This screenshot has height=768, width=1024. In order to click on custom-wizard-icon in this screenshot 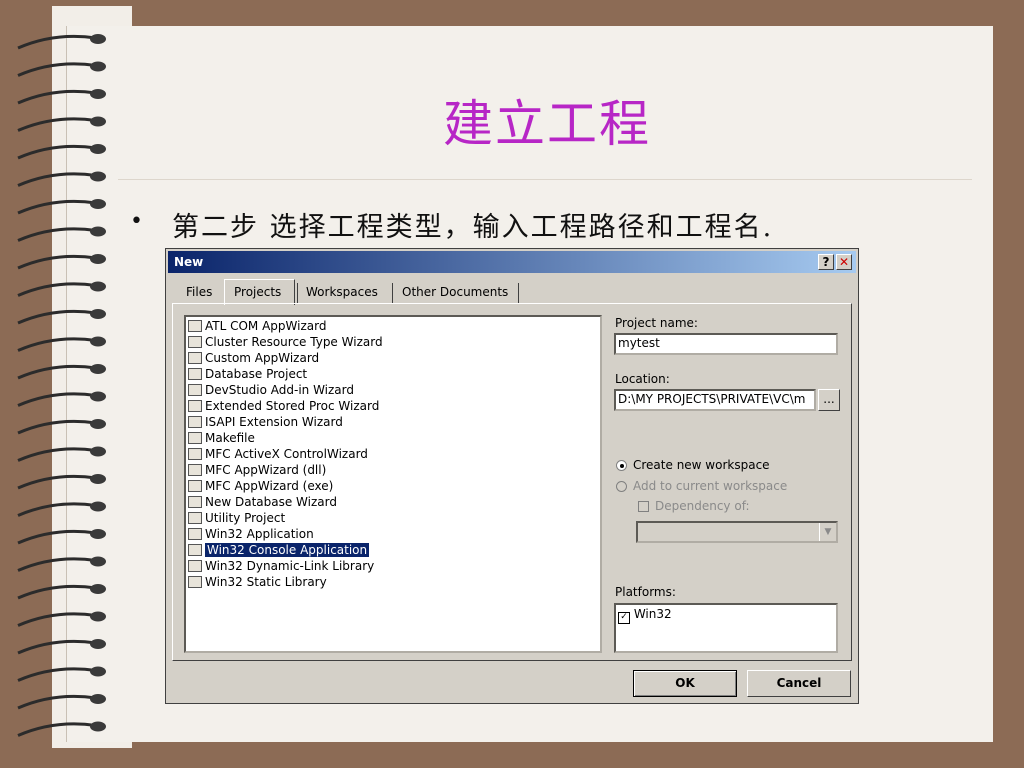, I will do `click(195, 358)`.